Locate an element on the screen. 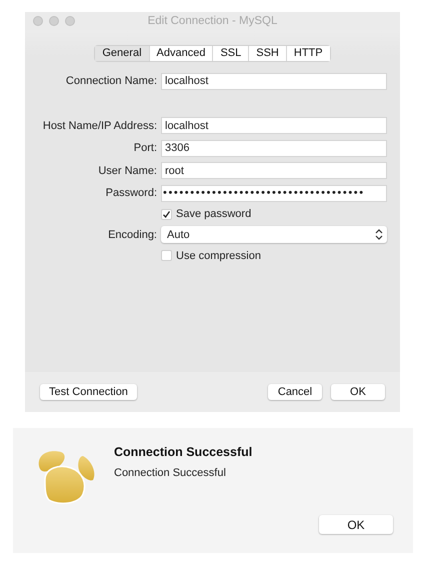  field-label: Port: is located at coordinates (145, 148).